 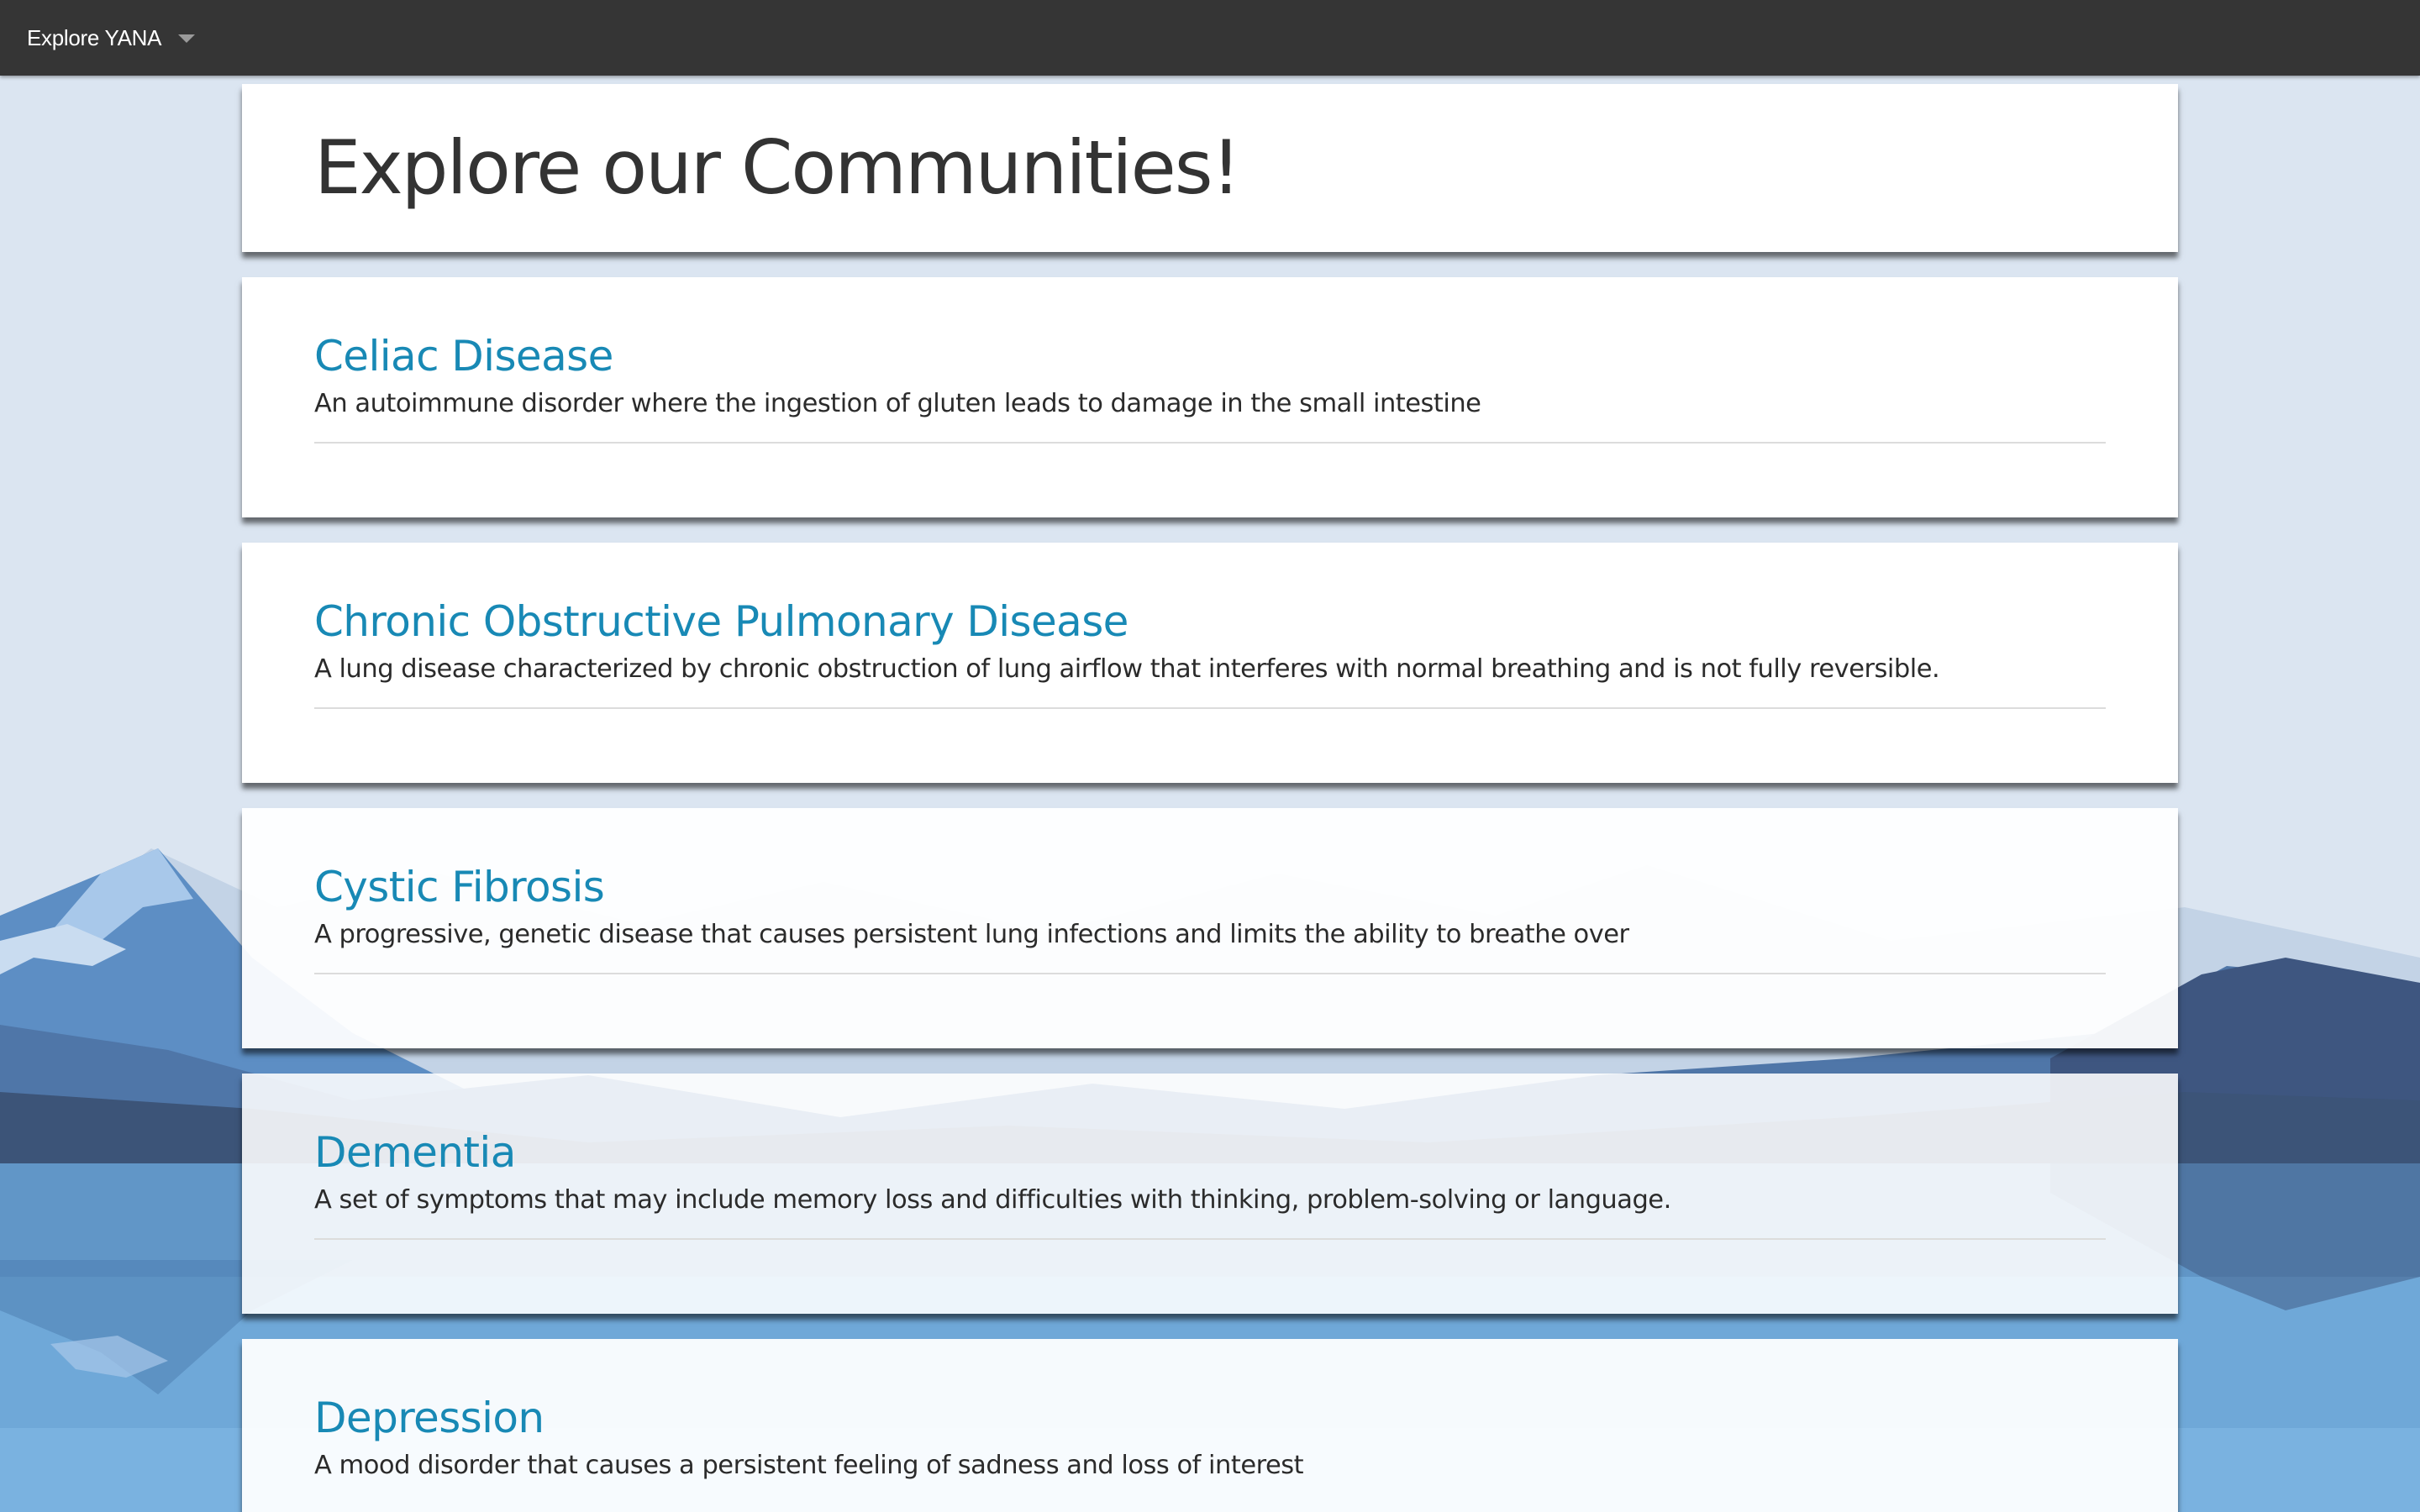 I want to click on explore-yana-dropdown: Explore YANA, so click(x=112, y=38).